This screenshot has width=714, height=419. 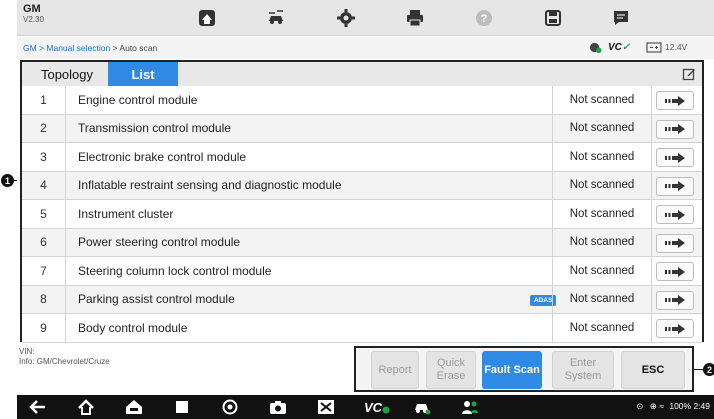 What do you see at coordinates (207, 18) in the screenshot?
I see `home-icon` at bounding box center [207, 18].